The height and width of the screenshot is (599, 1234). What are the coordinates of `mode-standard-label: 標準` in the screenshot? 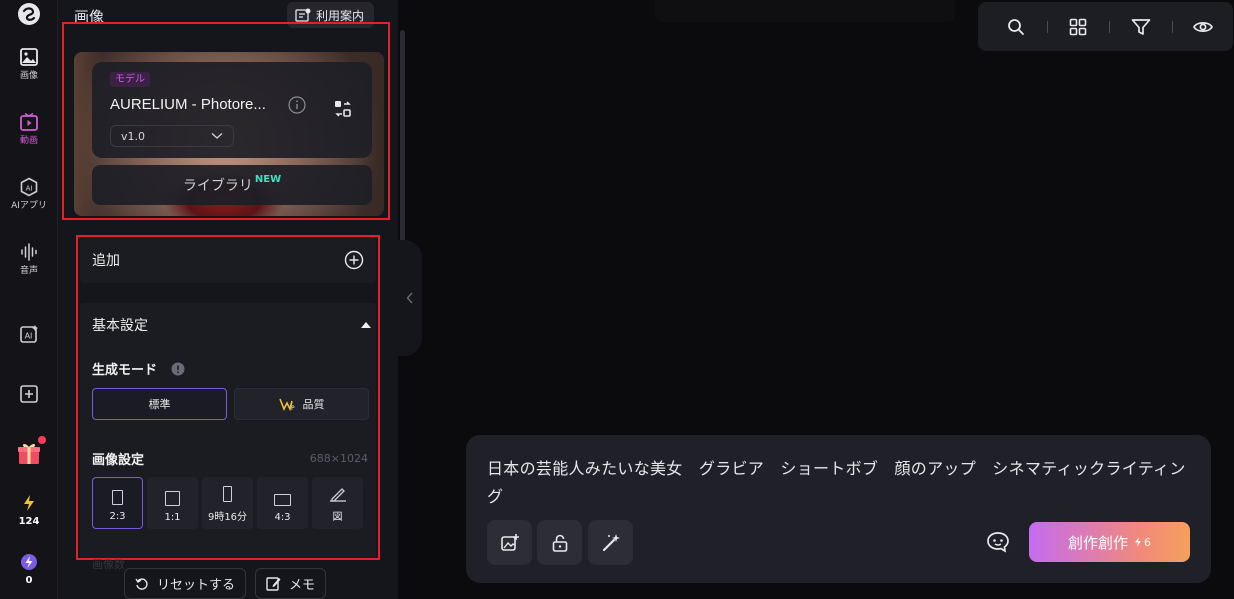 It's located at (159, 404).